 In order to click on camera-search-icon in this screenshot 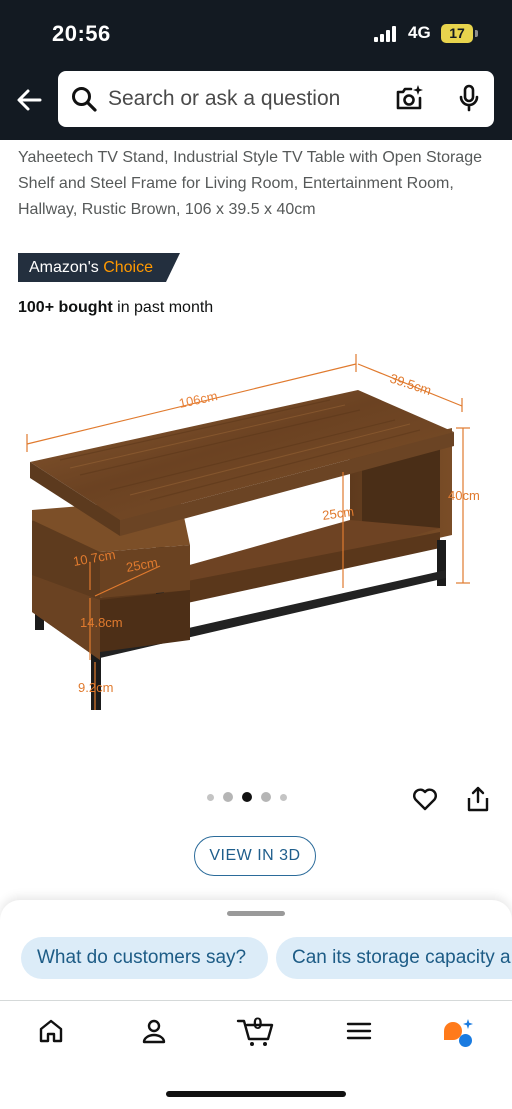, I will do `click(409, 98)`.